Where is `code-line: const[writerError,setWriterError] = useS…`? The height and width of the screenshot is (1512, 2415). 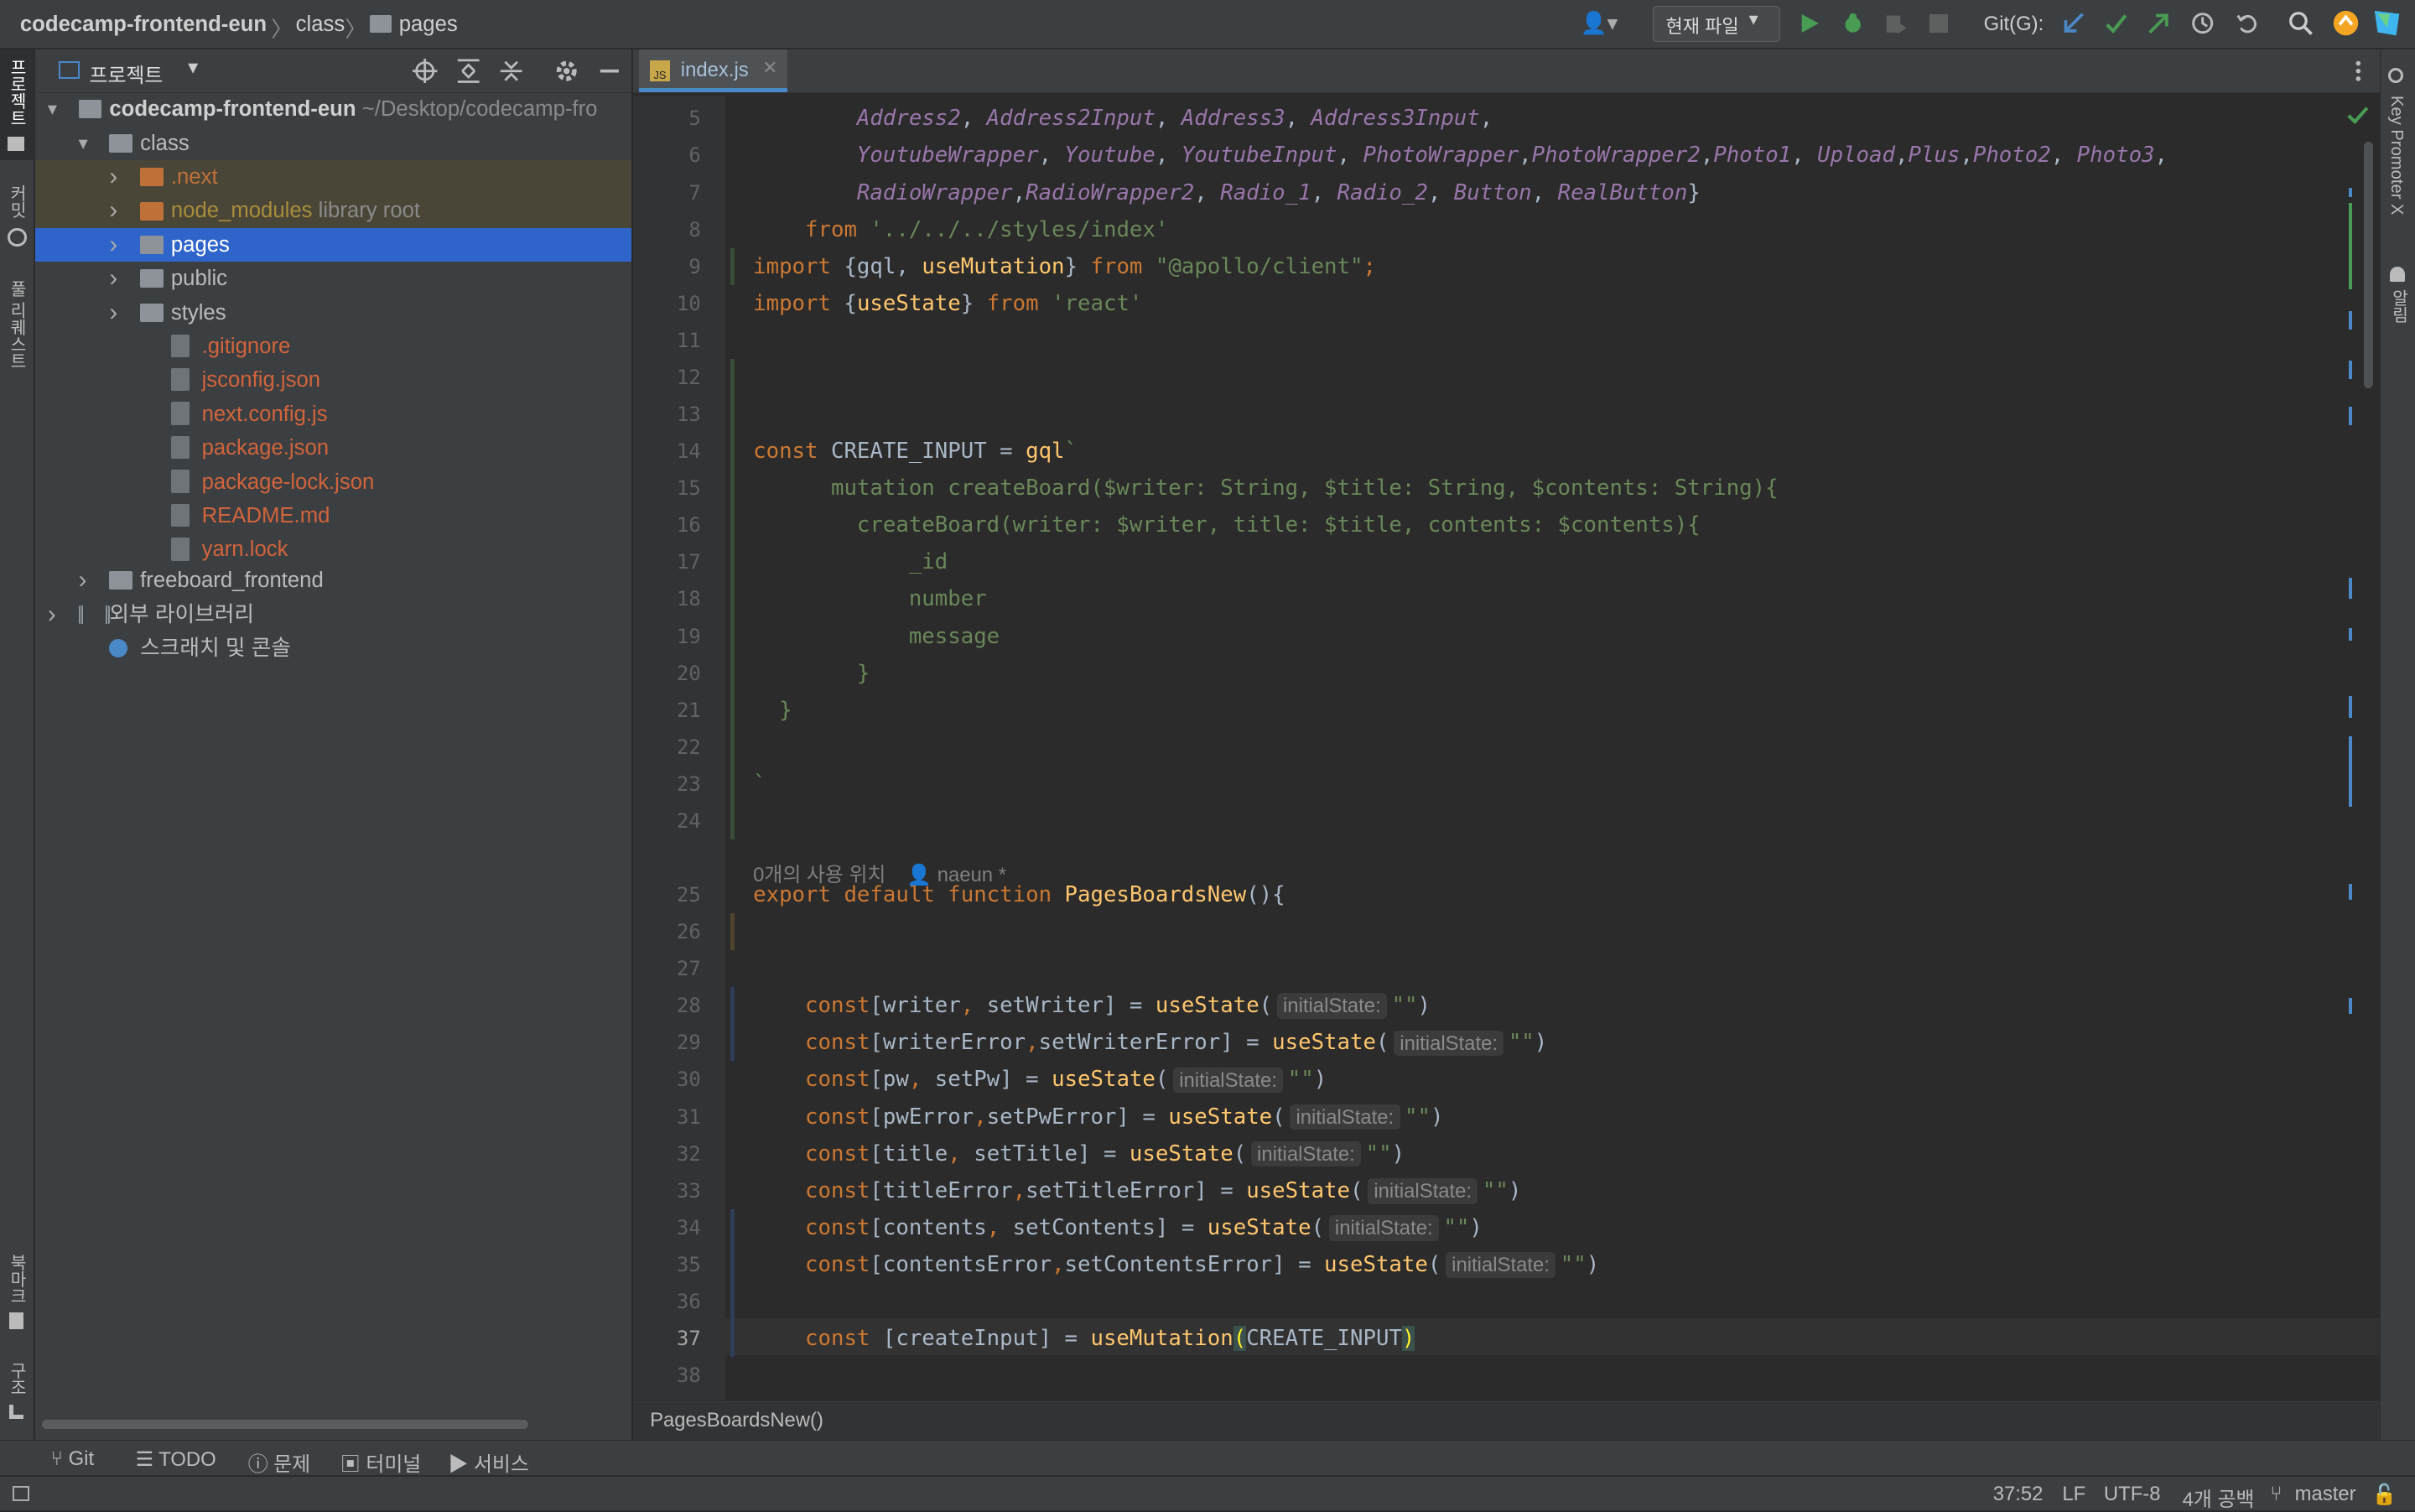
code-line: const[writerError,setWriterError] = useS… is located at coordinates (1176, 1043).